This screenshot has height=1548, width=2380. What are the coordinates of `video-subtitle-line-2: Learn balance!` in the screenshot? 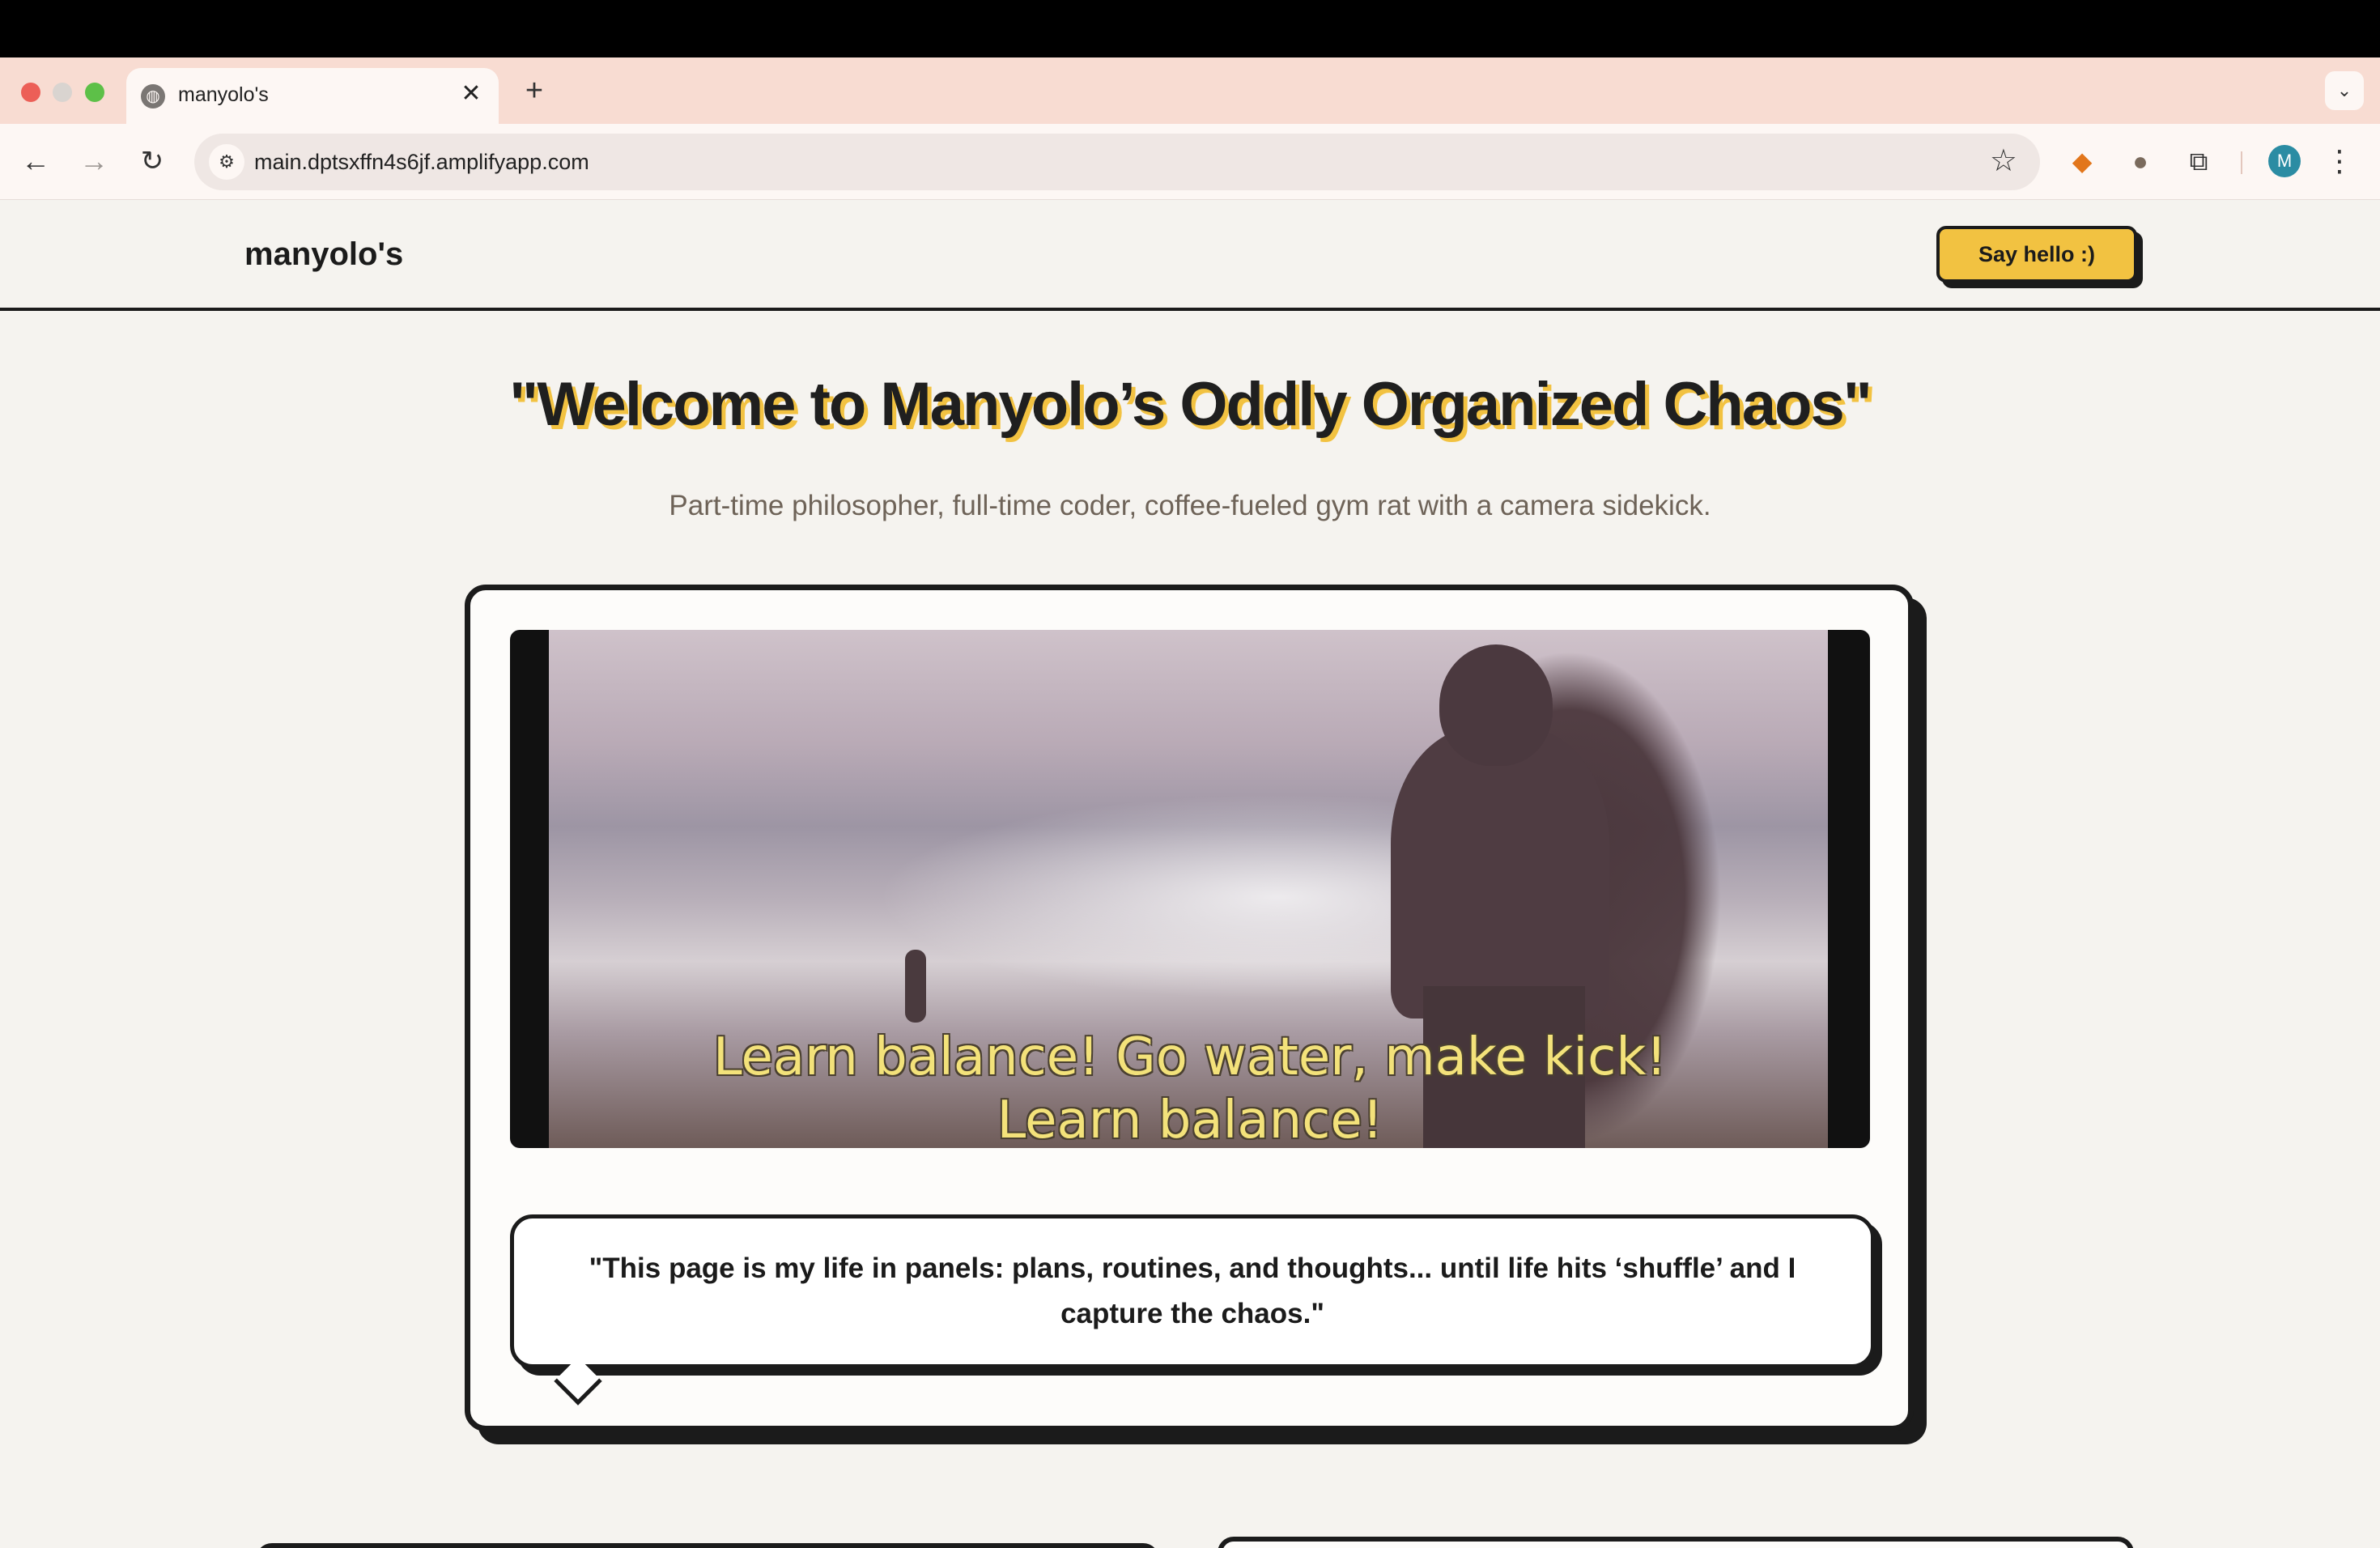 It's located at (1190, 1119).